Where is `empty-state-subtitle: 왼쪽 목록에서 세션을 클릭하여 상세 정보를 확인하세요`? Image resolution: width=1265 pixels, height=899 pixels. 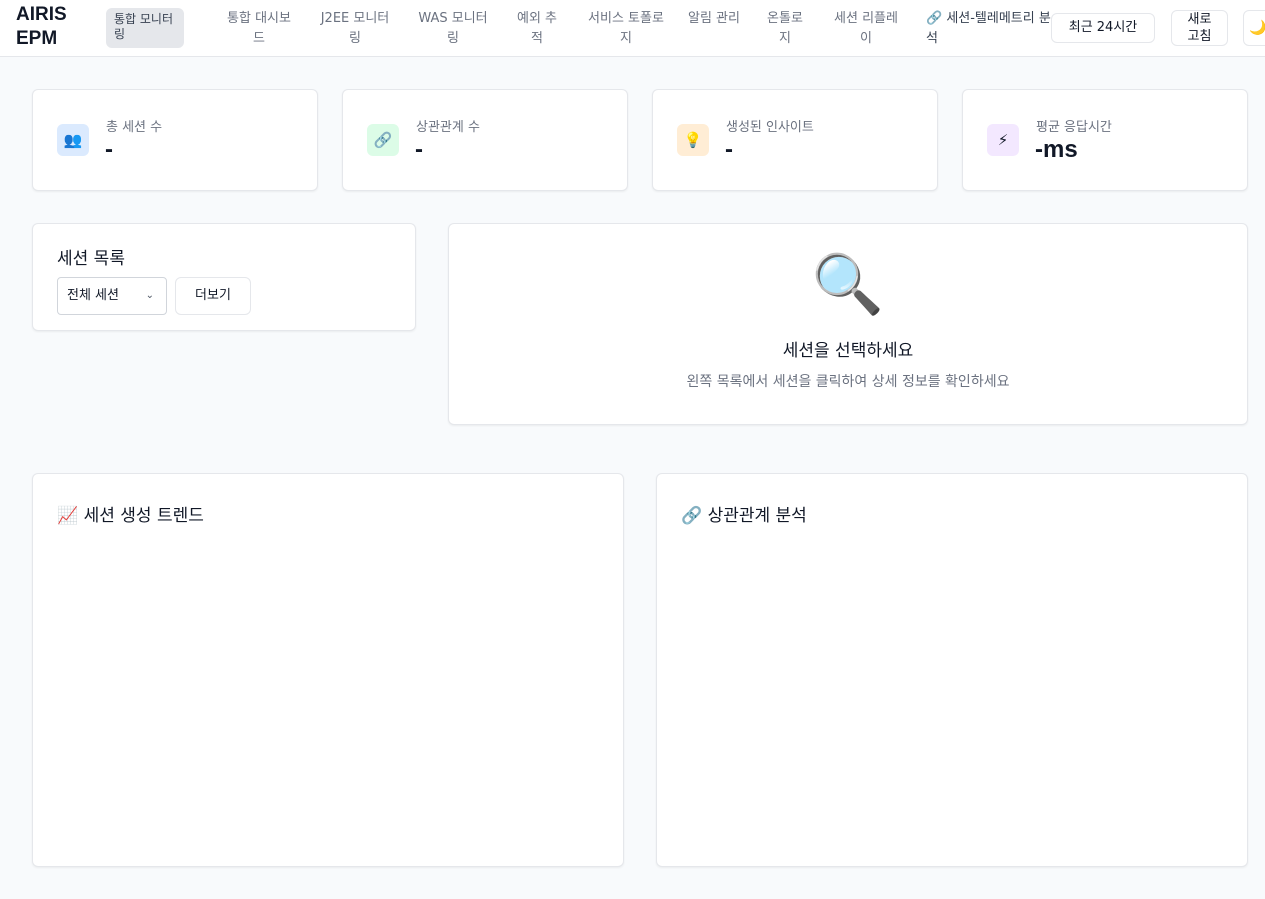
empty-state-subtitle: 왼쪽 목록에서 세션을 클릭하여 상세 정보를 확인하세요 is located at coordinates (848, 382).